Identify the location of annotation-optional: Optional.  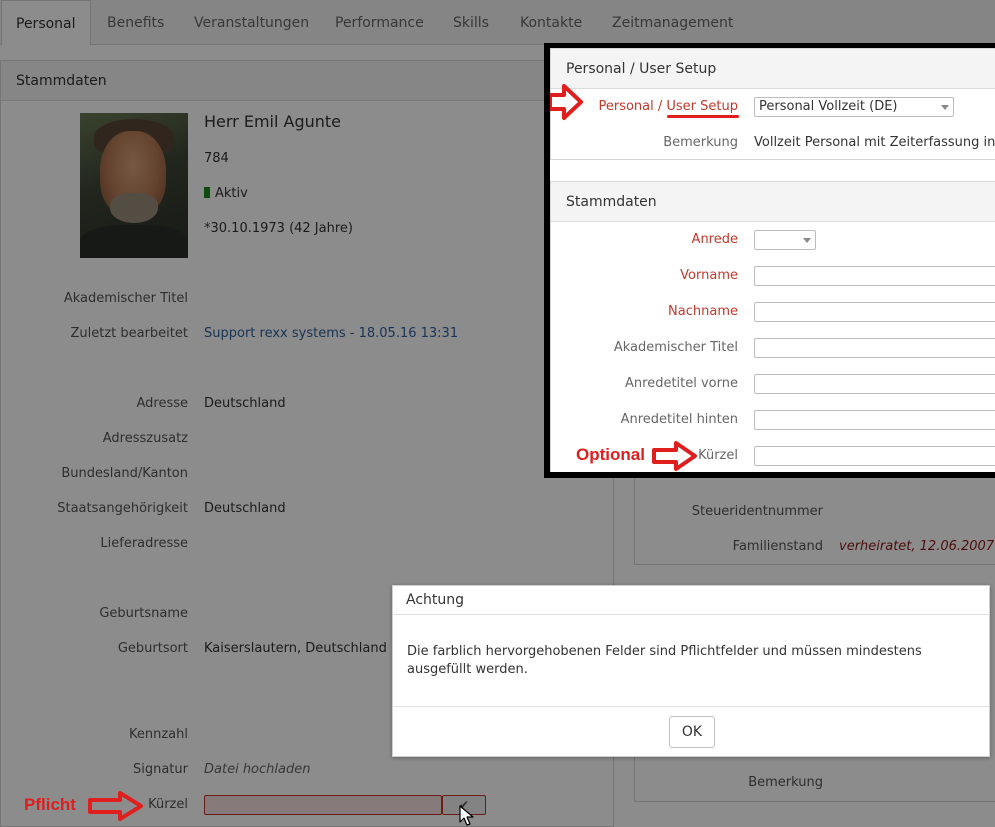
(610, 454).